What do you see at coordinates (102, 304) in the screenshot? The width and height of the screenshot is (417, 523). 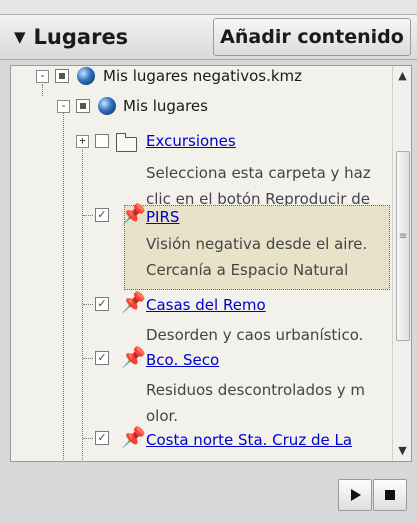 I see `casas-del-remo-checkbox: ✓` at bounding box center [102, 304].